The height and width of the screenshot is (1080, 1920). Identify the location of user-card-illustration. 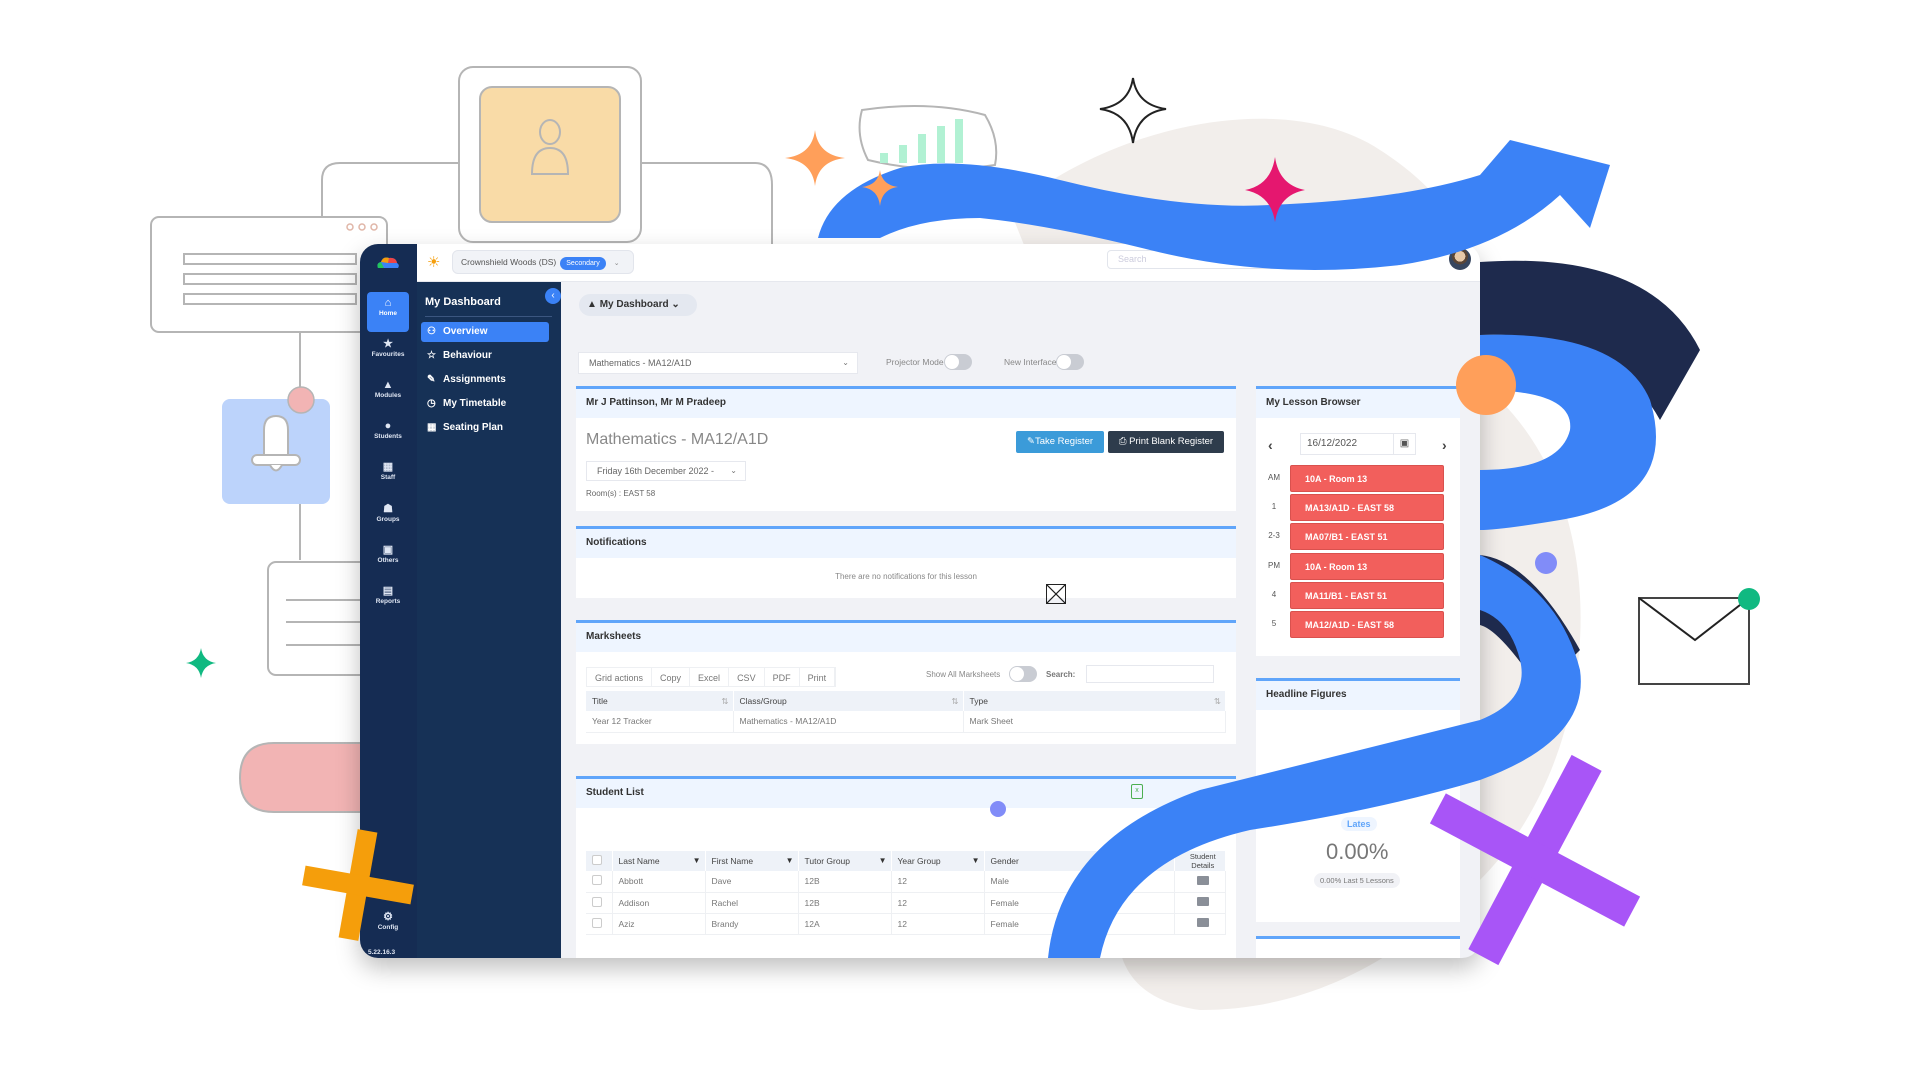
(550, 154).